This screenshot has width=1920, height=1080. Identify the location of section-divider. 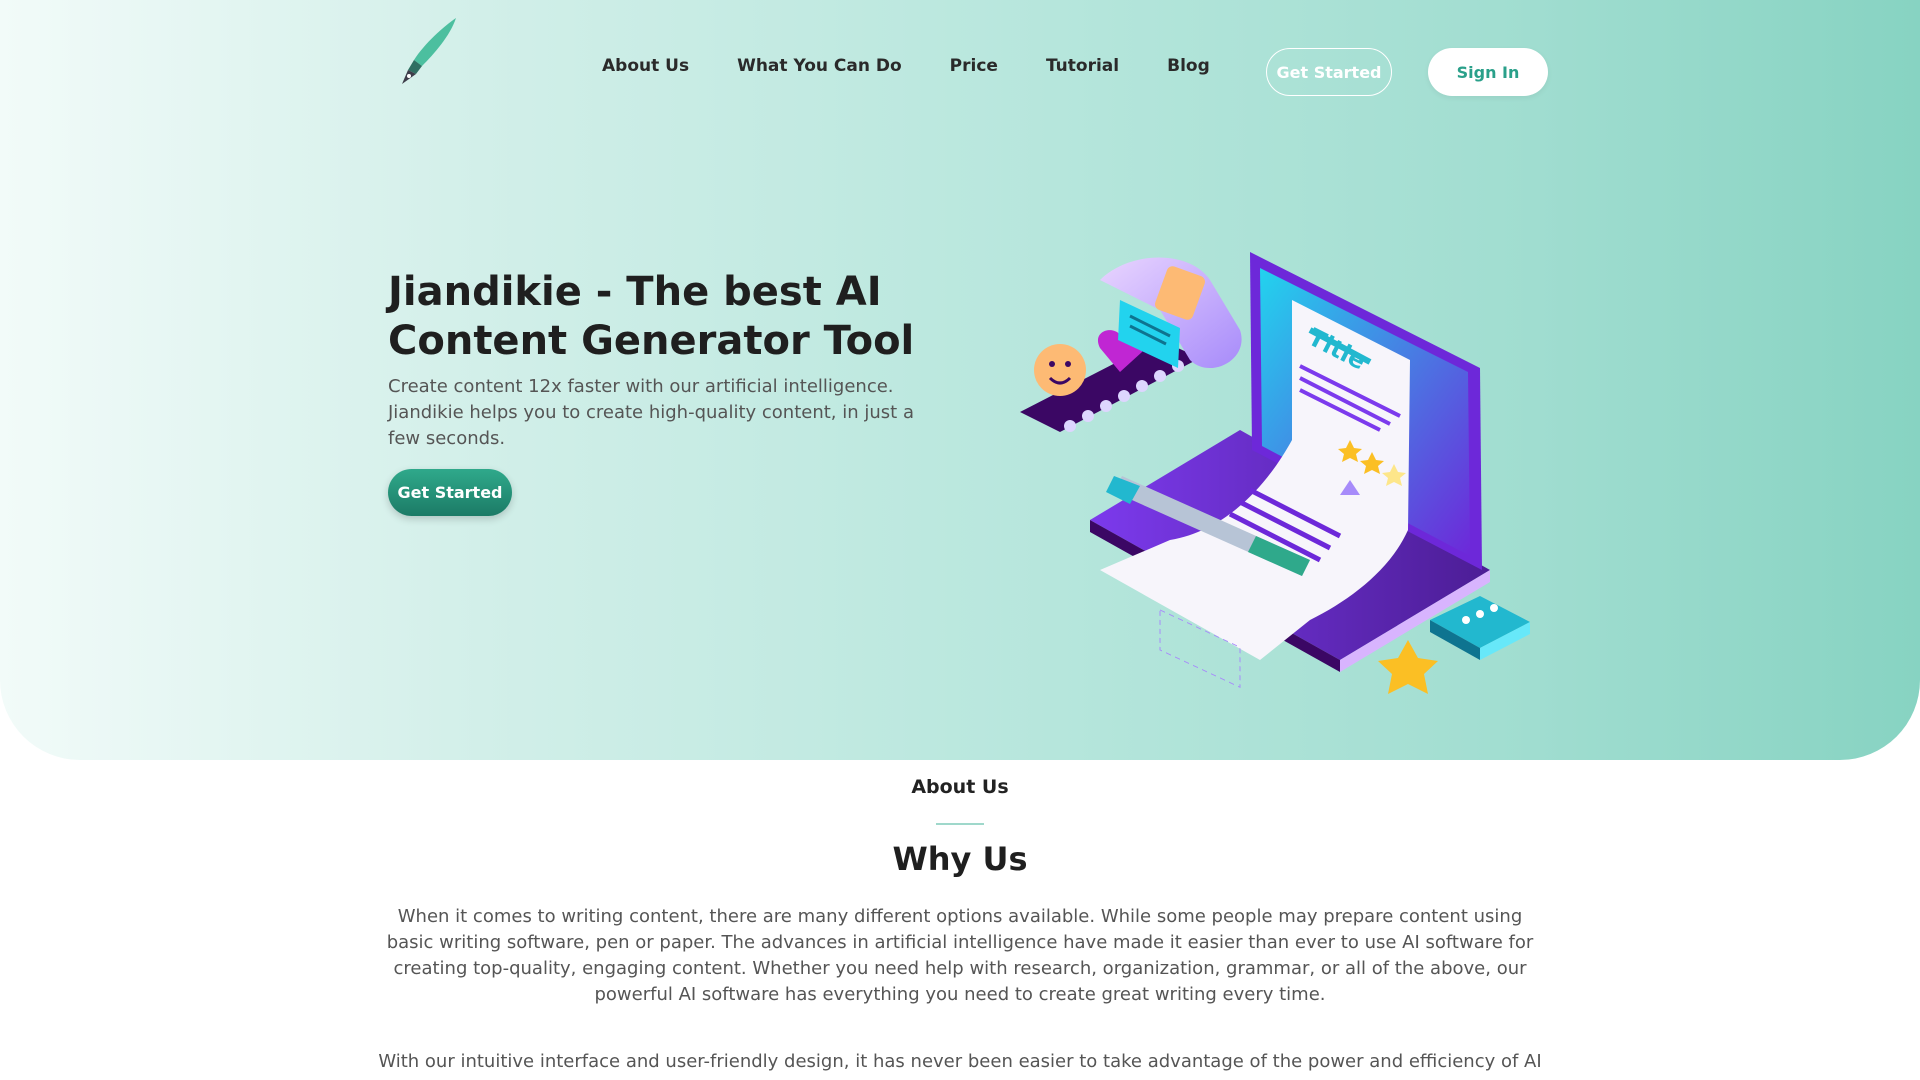
(960, 824).